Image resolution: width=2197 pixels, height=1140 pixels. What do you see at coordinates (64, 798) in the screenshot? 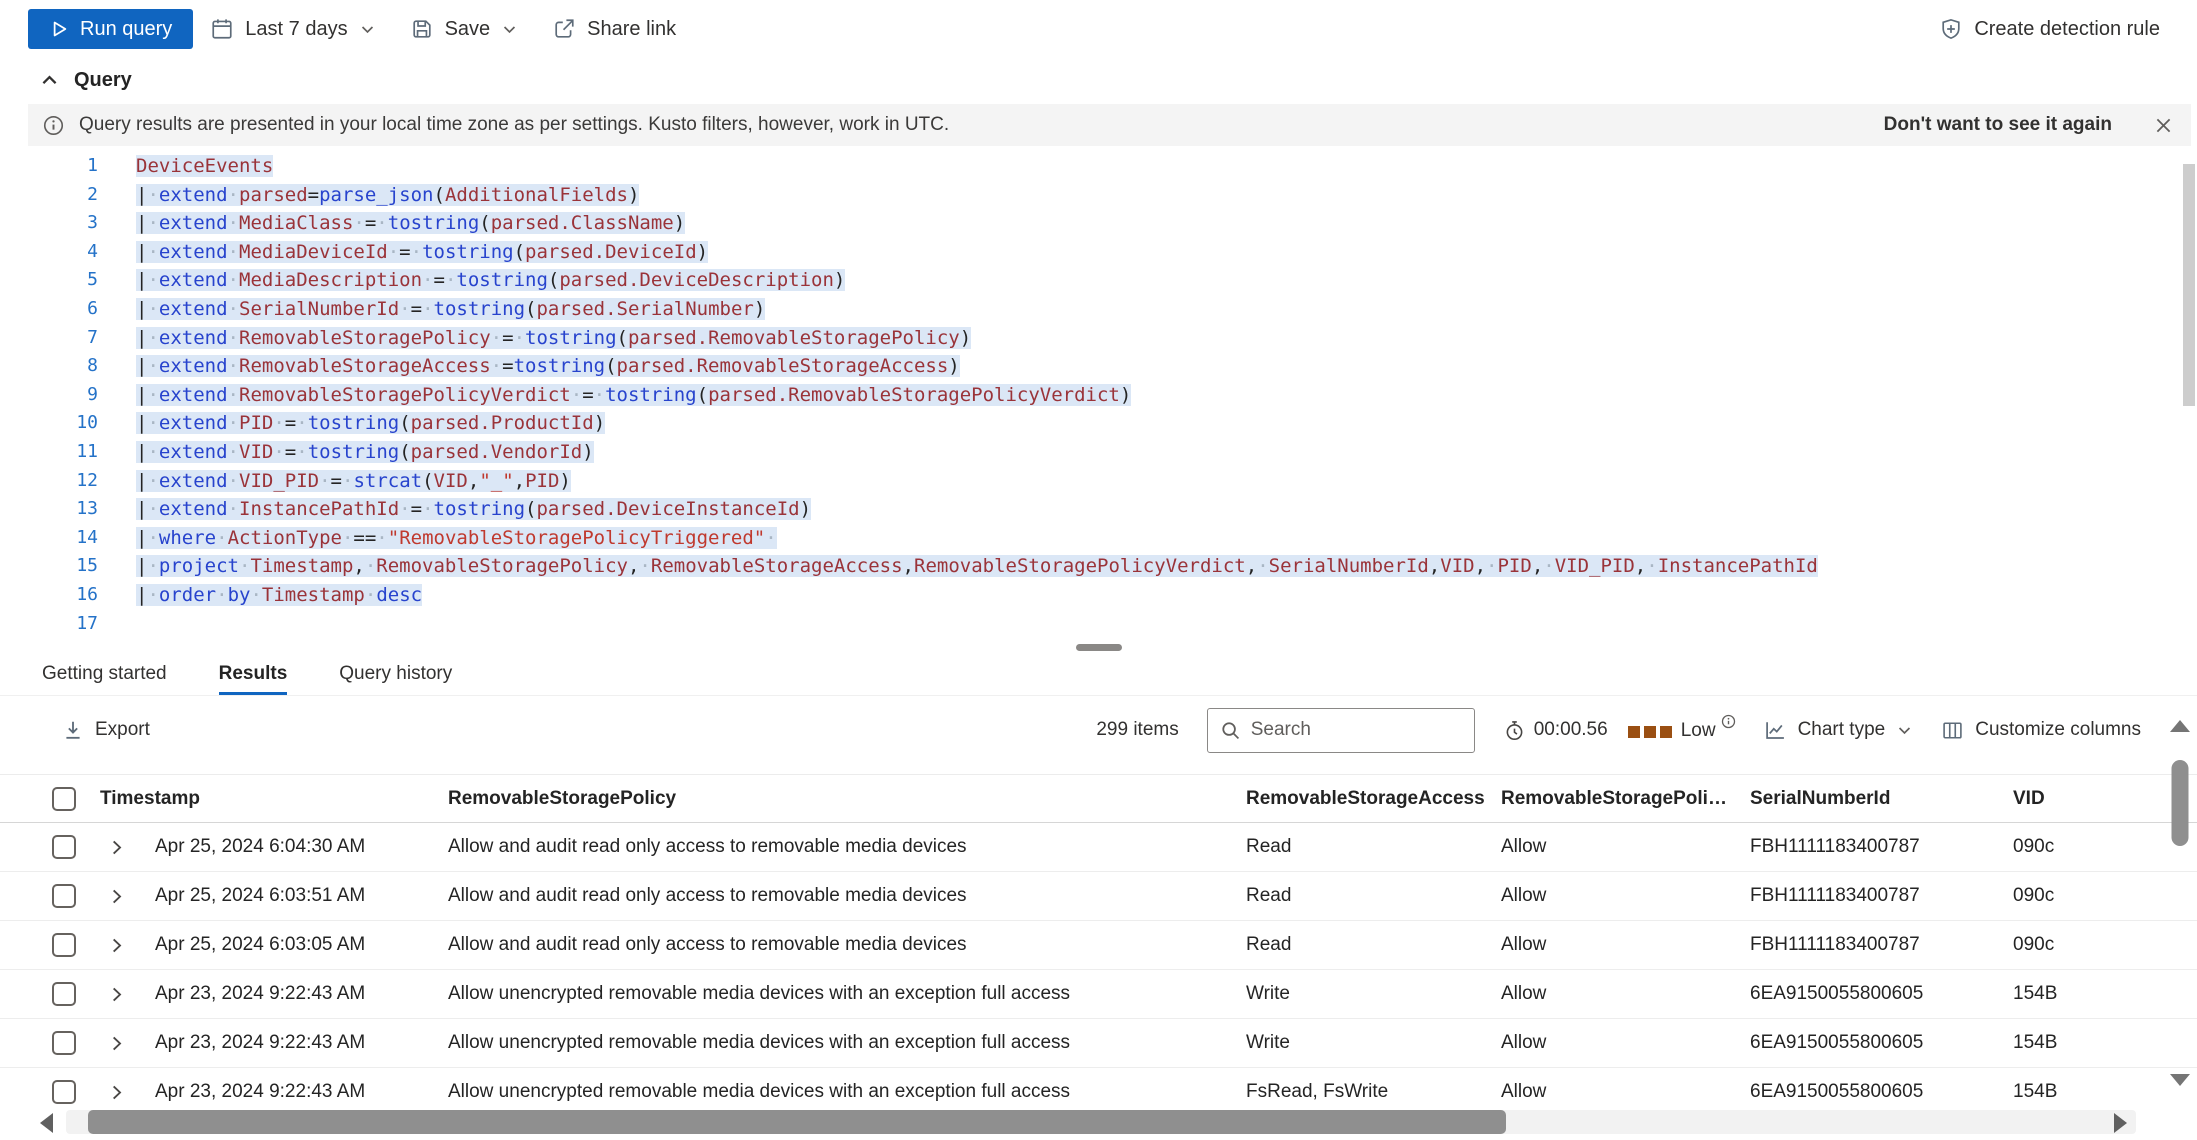
I see `select-all-checkbox` at bounding box center [64, 798].